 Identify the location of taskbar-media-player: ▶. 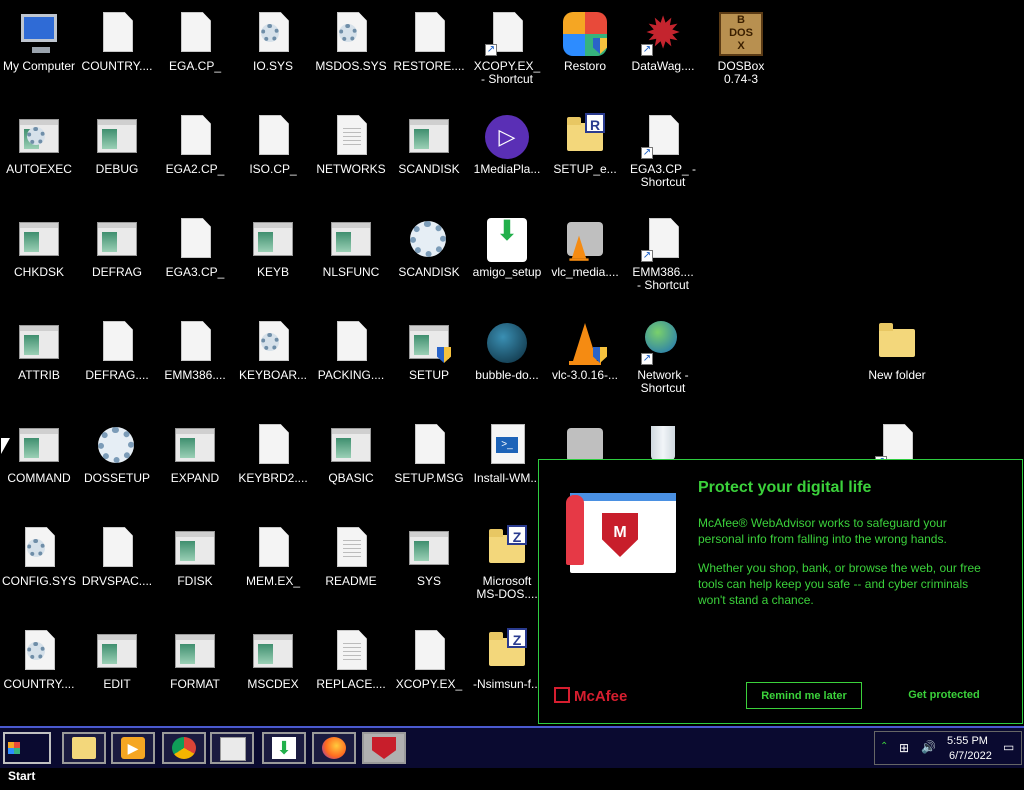
(133, 748).